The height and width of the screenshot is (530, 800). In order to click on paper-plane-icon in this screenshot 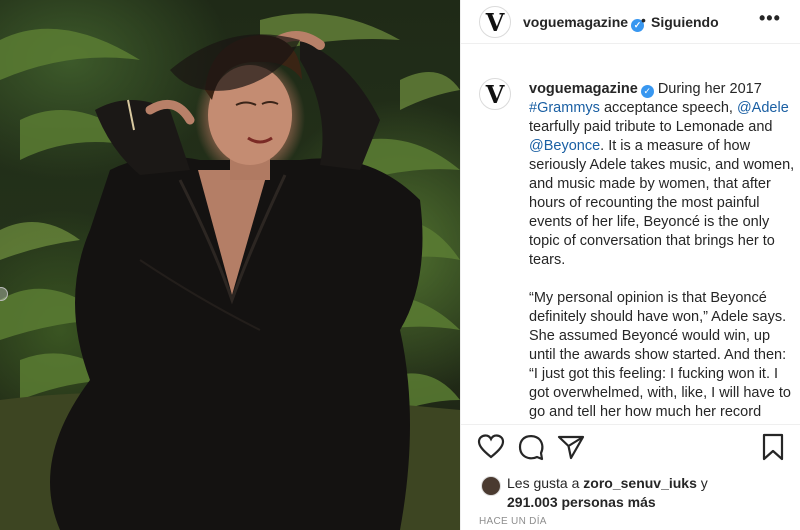, I will do `click(571, 447)`.